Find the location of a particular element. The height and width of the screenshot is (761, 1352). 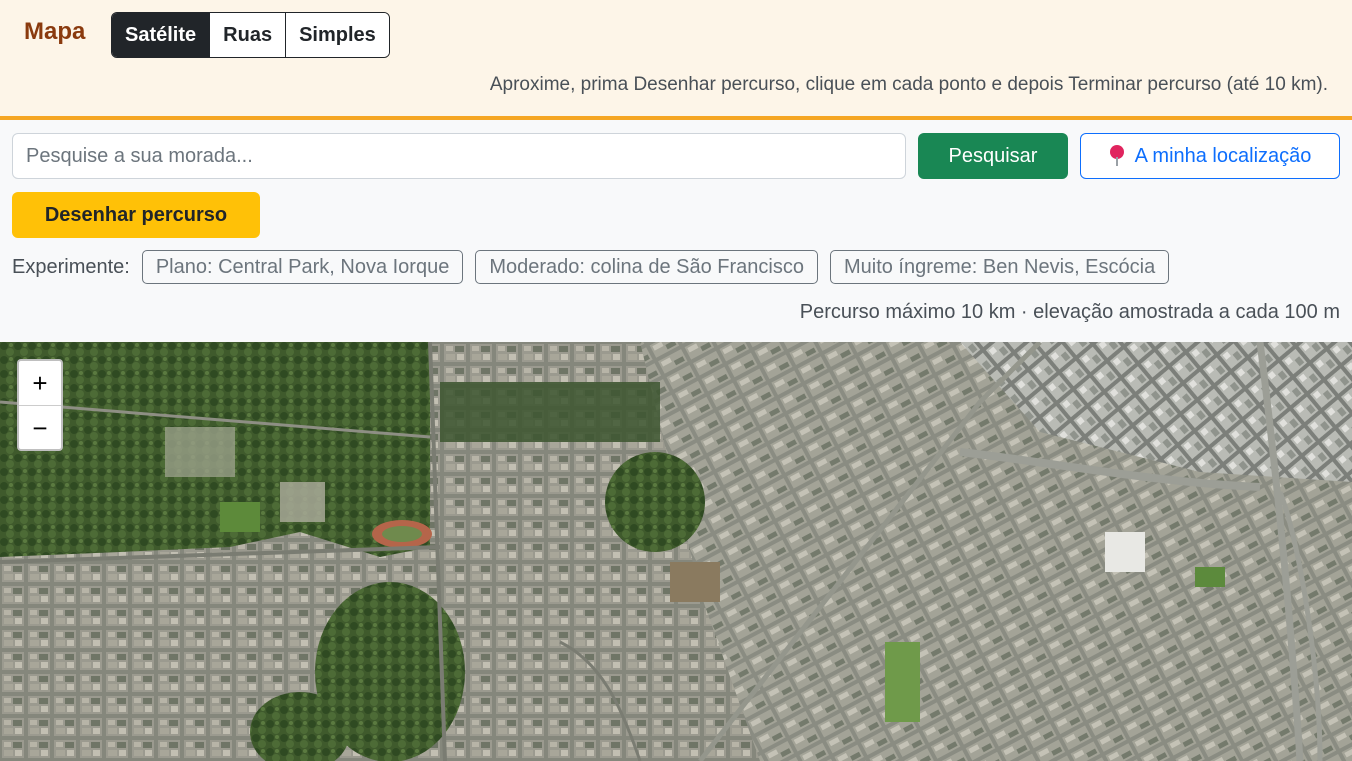

map-layer-switcher: Satélite Ruas Simples is located at coordinates (250, 35).